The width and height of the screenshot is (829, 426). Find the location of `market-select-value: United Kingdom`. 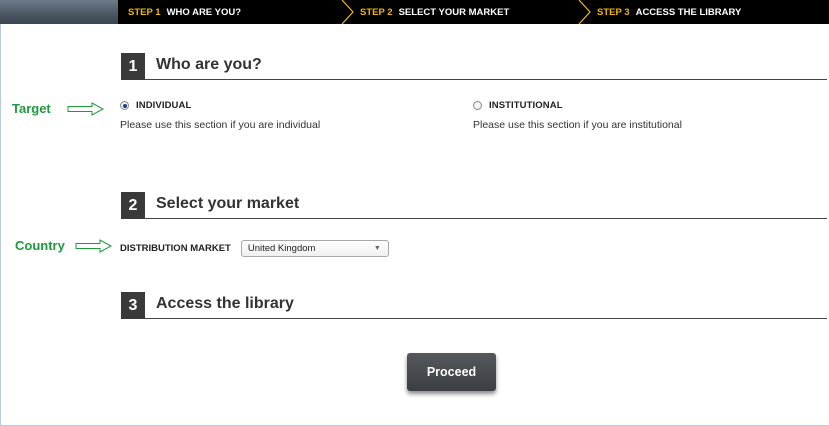

market-select-value: United Kingdom is located at coordinates (281, 248).